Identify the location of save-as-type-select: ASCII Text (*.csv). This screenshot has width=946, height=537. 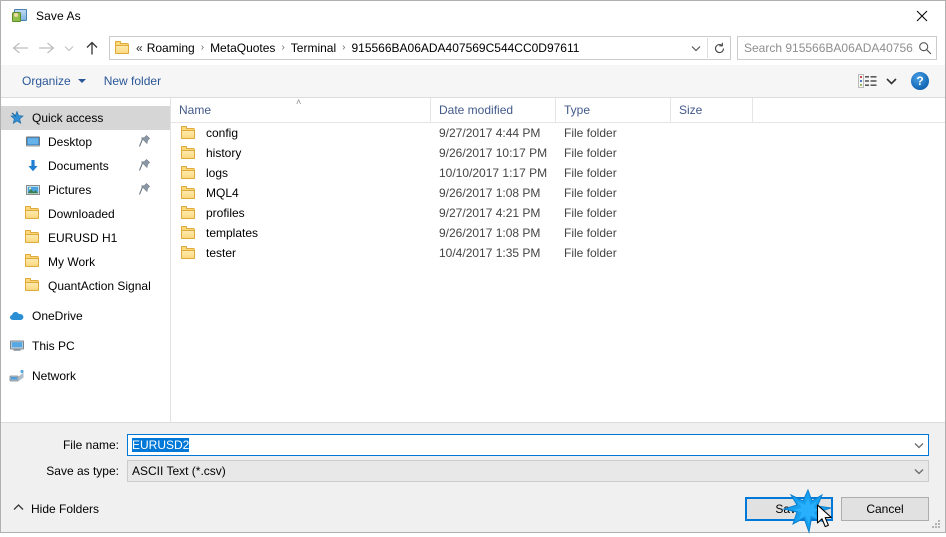
(528, 471).